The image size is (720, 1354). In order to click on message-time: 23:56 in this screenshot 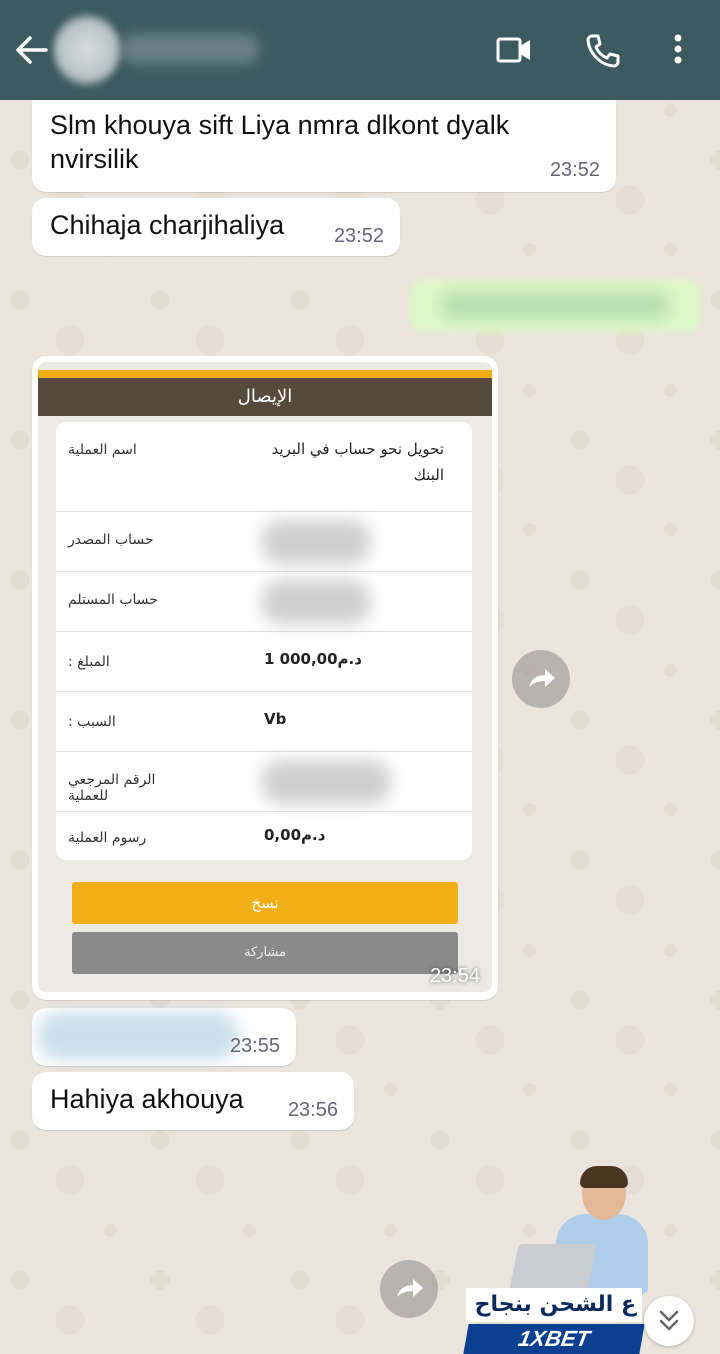, I will do `click(312, 1110)`.